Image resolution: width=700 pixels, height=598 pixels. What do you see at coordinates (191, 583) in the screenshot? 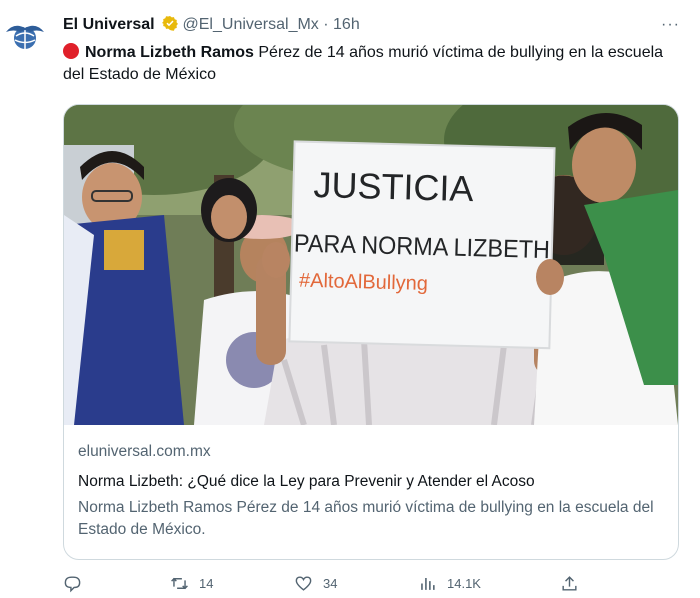
I see `retweet-button: 14` at bounding box center [191, 583].